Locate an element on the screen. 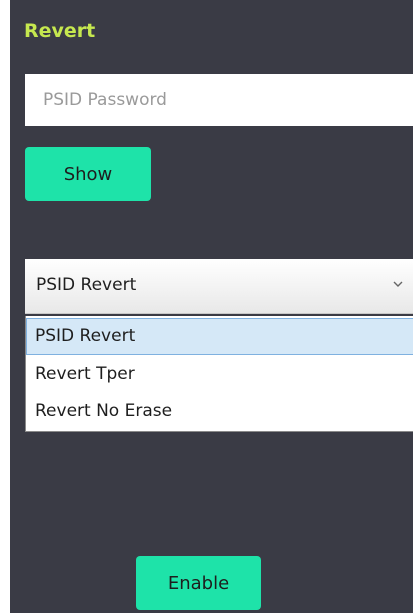 Image resolution: width=413 pixels, height=613 pixels. option-revert-no-erase: Revert No Erase is located at coordinates (219, 411).